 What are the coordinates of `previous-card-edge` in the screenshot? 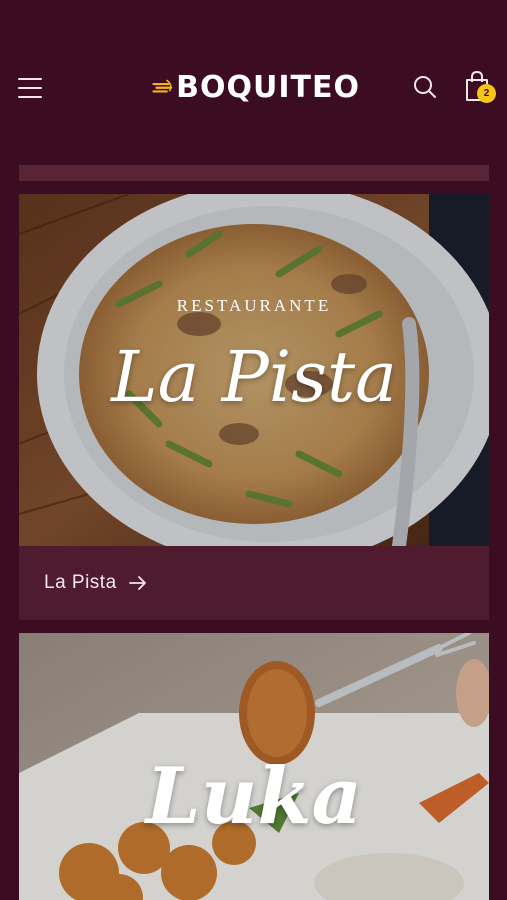 It's located at (254, 173).